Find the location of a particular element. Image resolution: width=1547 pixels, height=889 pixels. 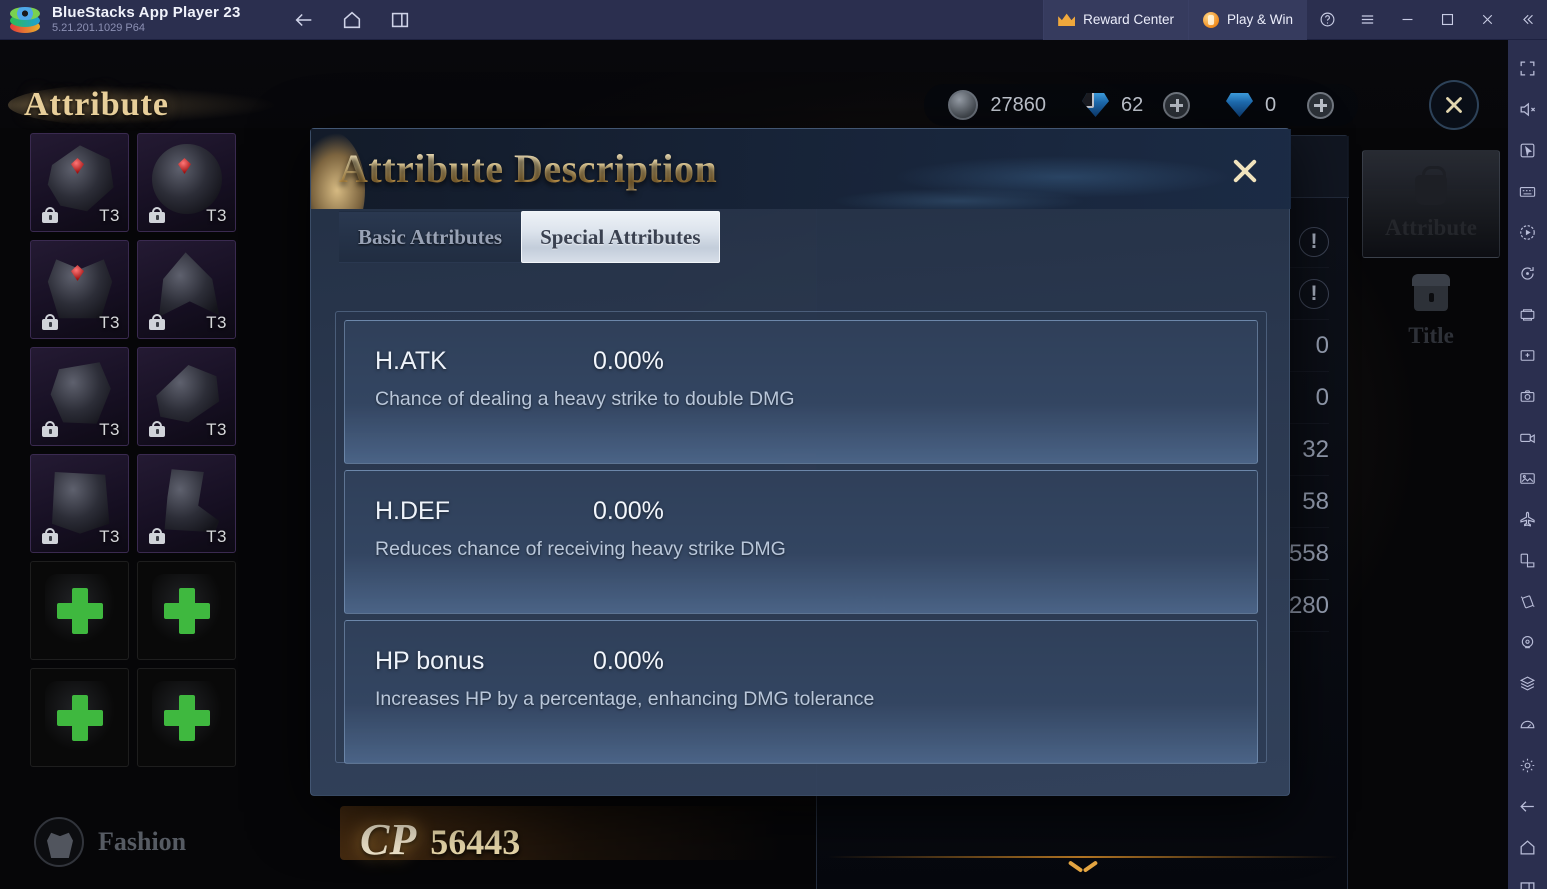

window-buttons is located at coordinates (1427, 20).